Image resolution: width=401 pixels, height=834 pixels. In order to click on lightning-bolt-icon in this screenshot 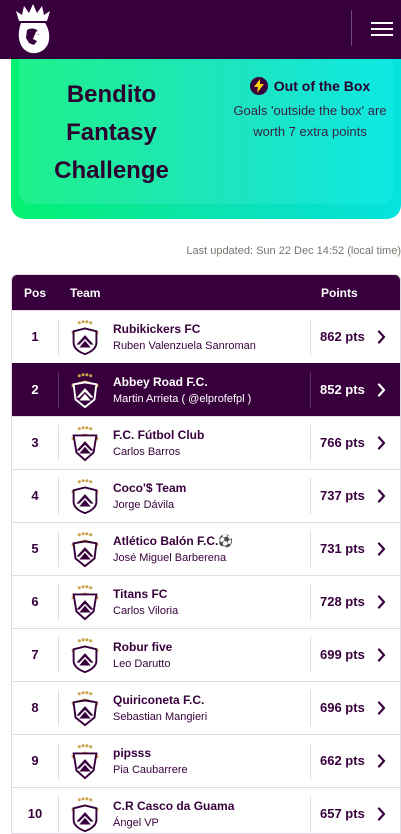, I will do `click(258, 86)`.